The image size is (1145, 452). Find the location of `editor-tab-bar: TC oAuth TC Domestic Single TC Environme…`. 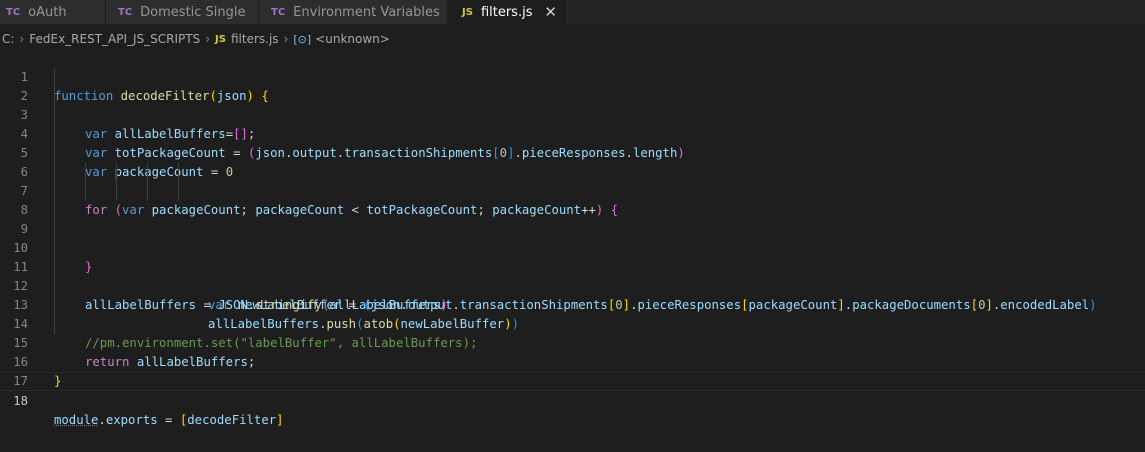

editor-tab-bar: TC oAuth TC Domestic Single TC Environme… is located at coordinates (572, 12).